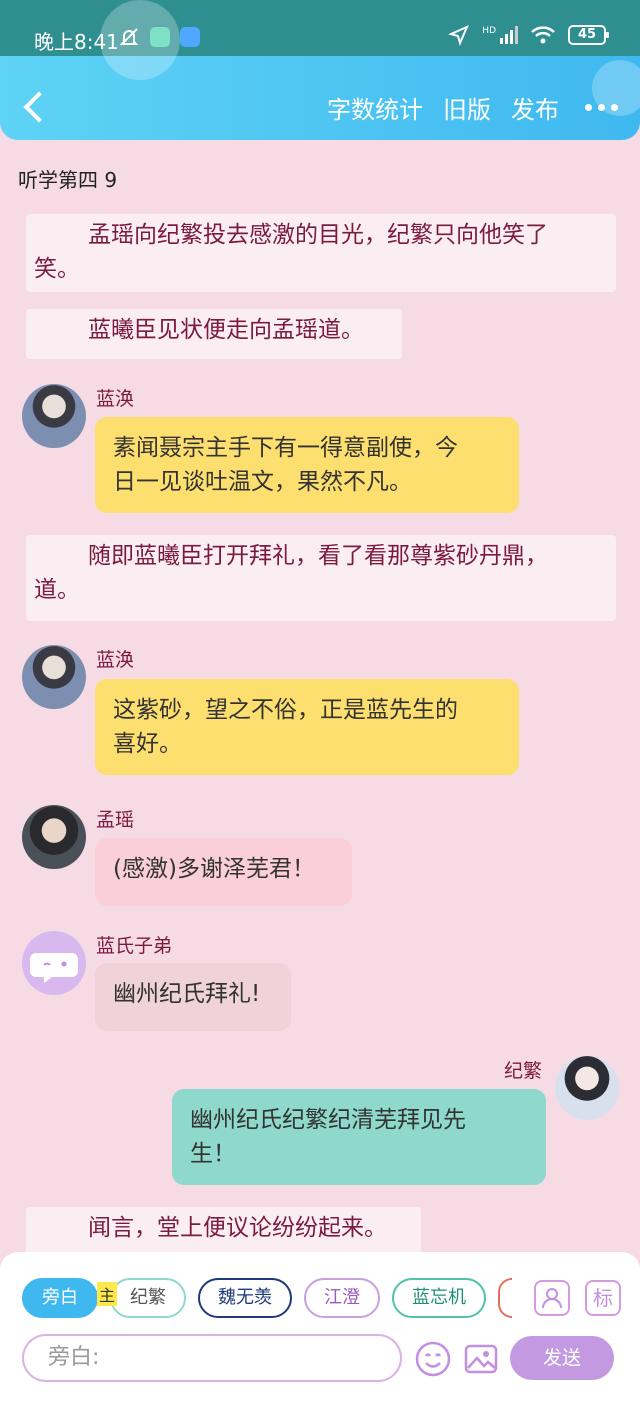  I want to click on role-chip-lanwangji: 蓝忘机, so click(439, 1298).